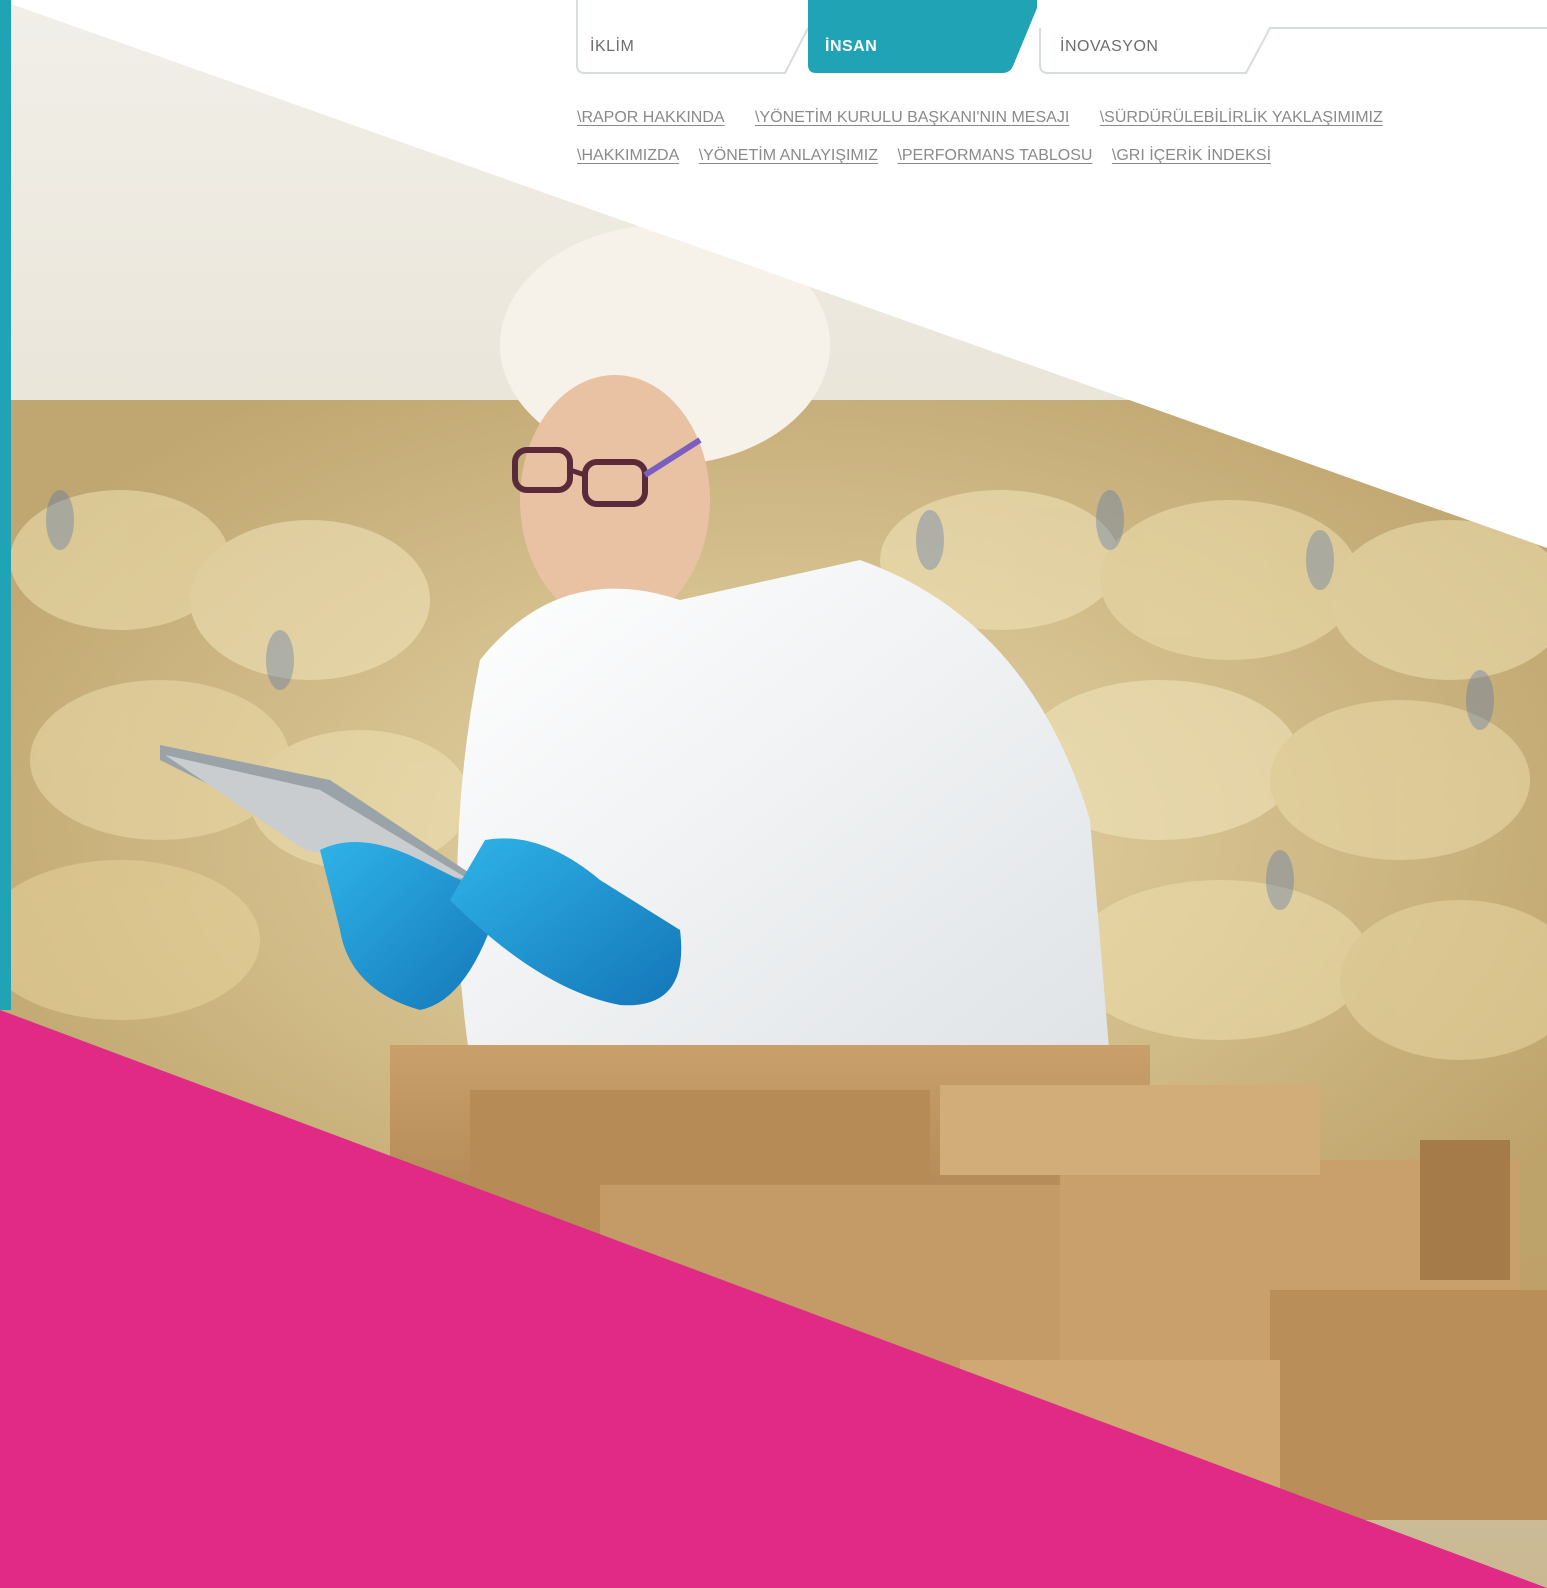  I want to click on accent-bar, so click(5, 505).